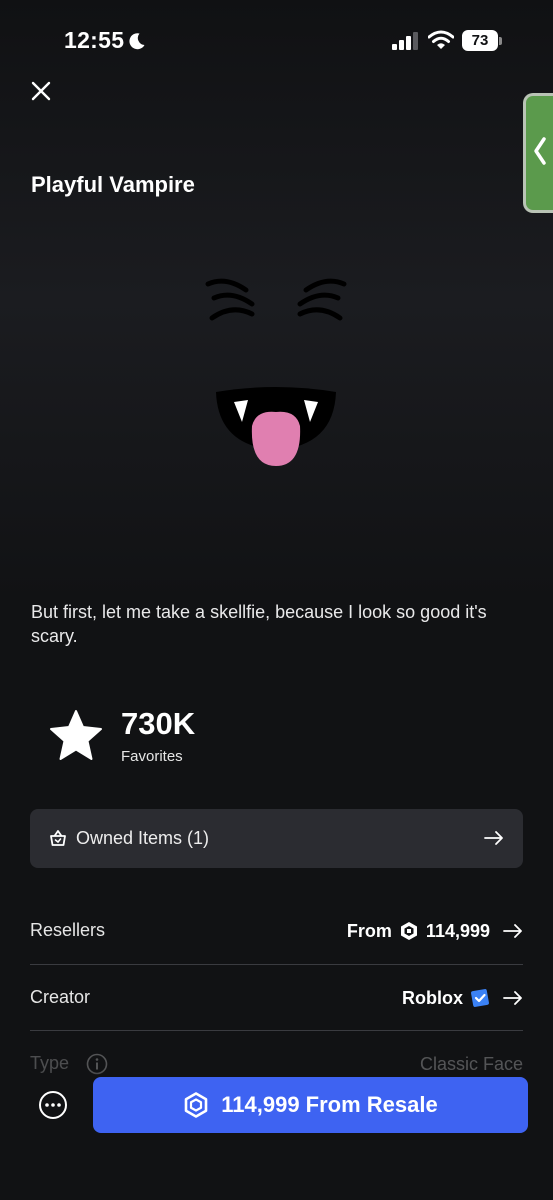 The width and height of the screenshot is (553, 1200). I want to click on basket-icon, so click(58, 838).